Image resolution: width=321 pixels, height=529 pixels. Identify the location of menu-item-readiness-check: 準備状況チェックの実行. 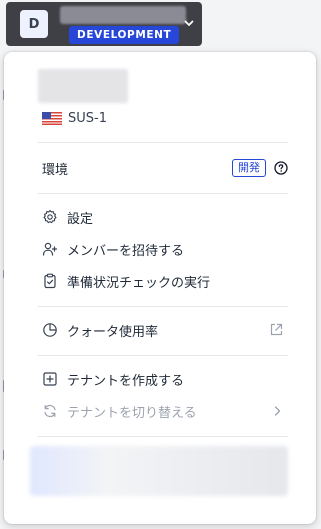
(165, 281).